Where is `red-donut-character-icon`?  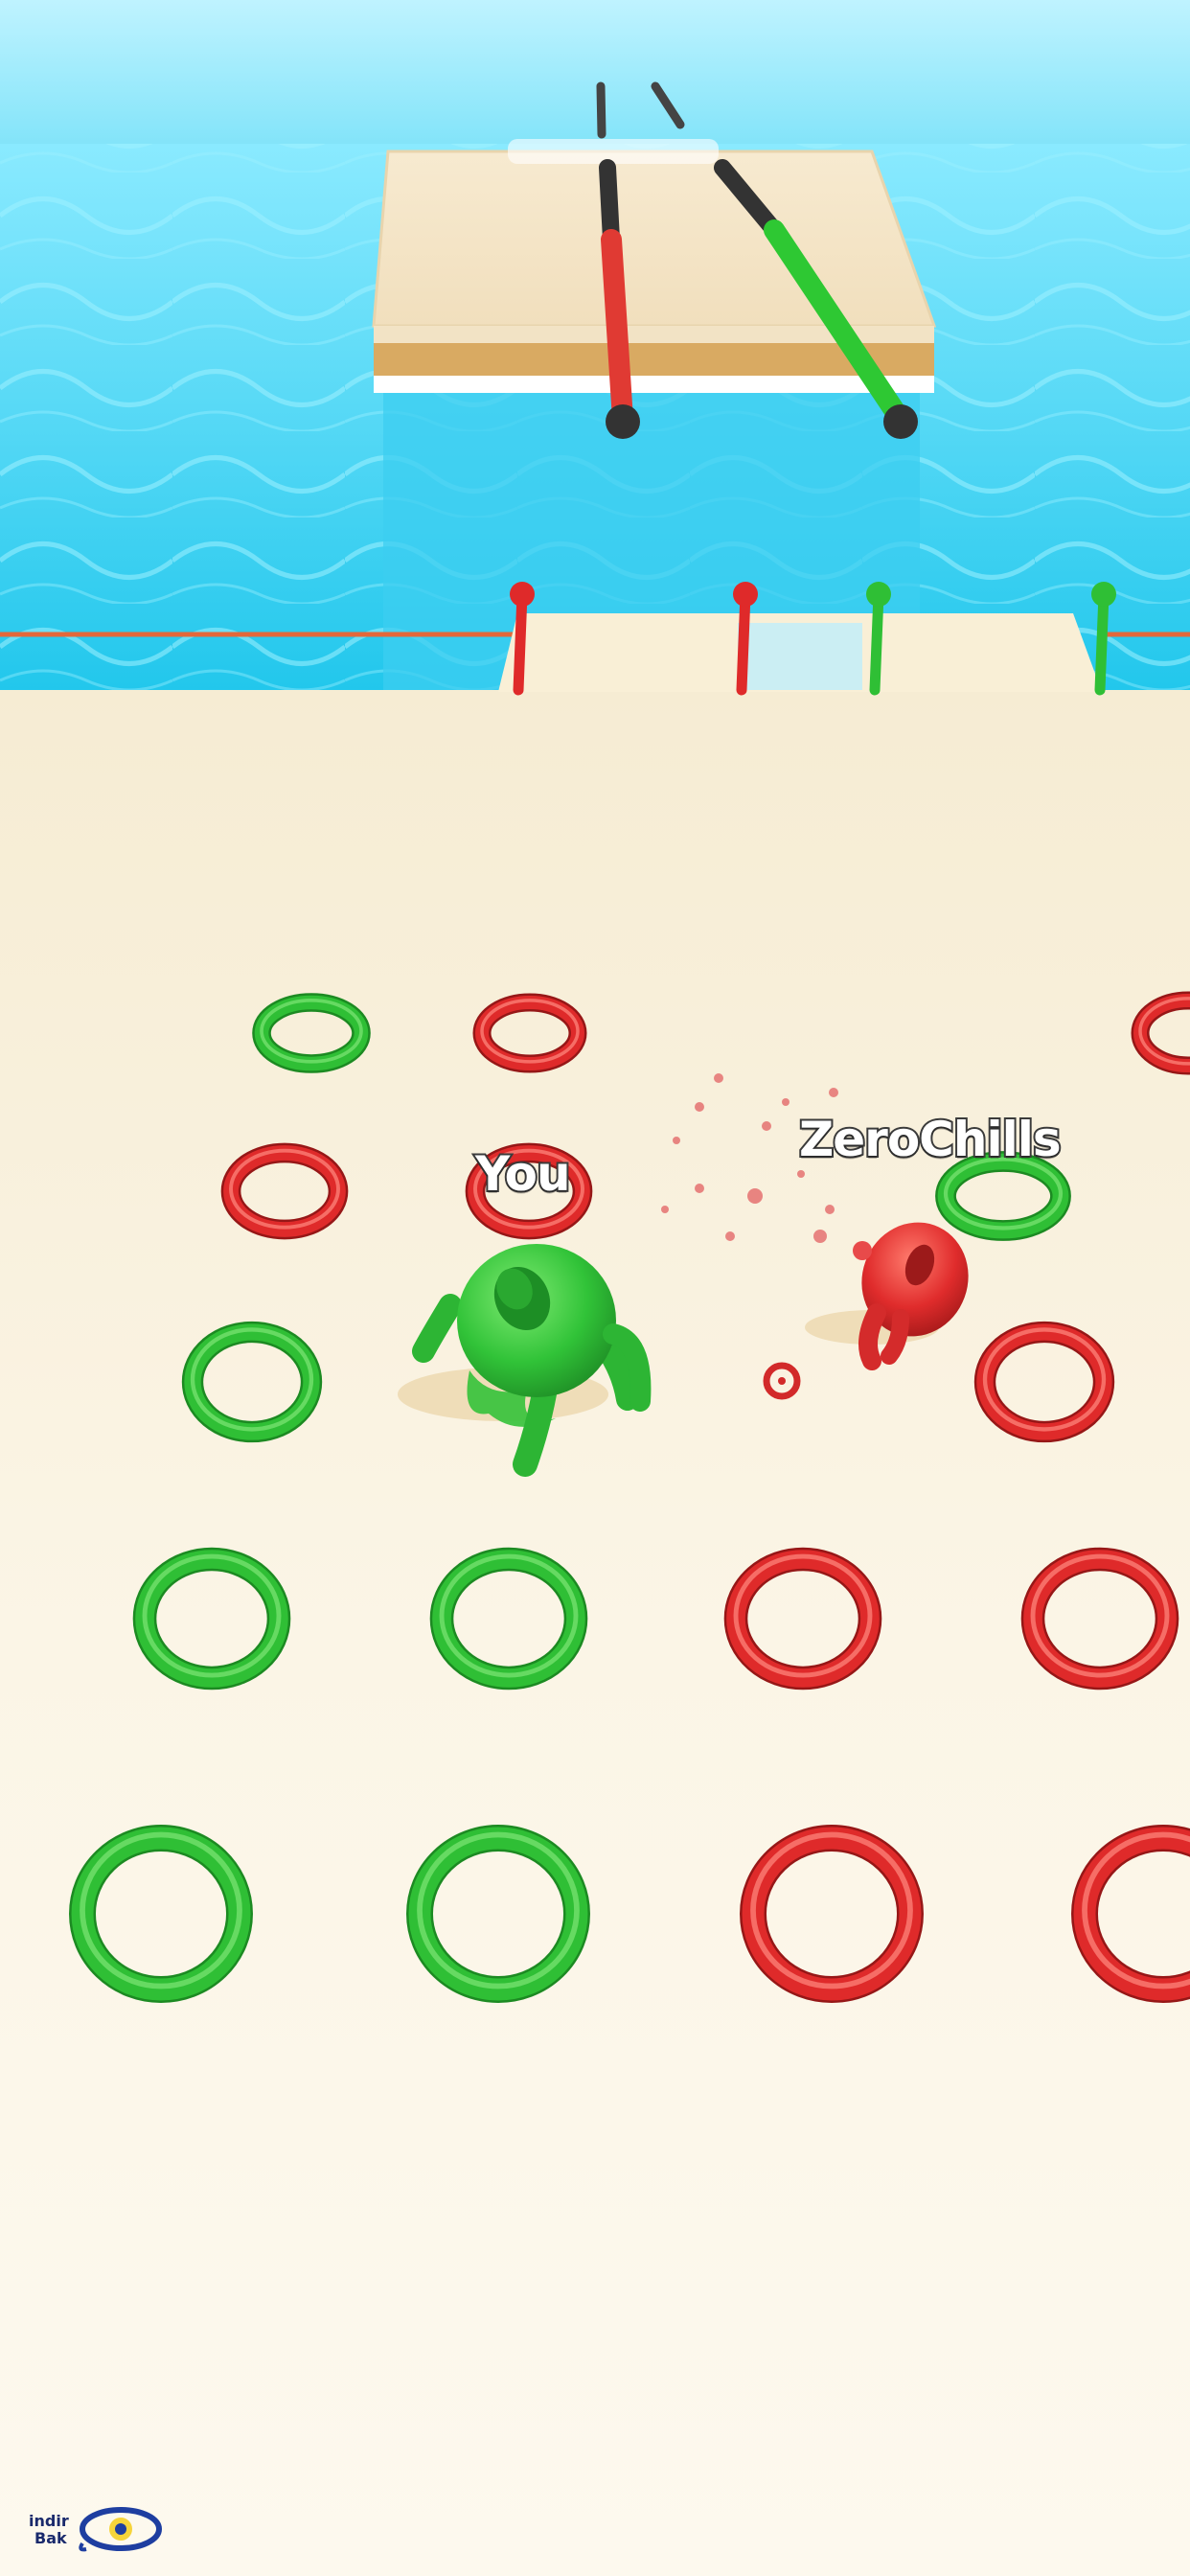
red-donut-character-icon is located at coordinates (887, 1296).